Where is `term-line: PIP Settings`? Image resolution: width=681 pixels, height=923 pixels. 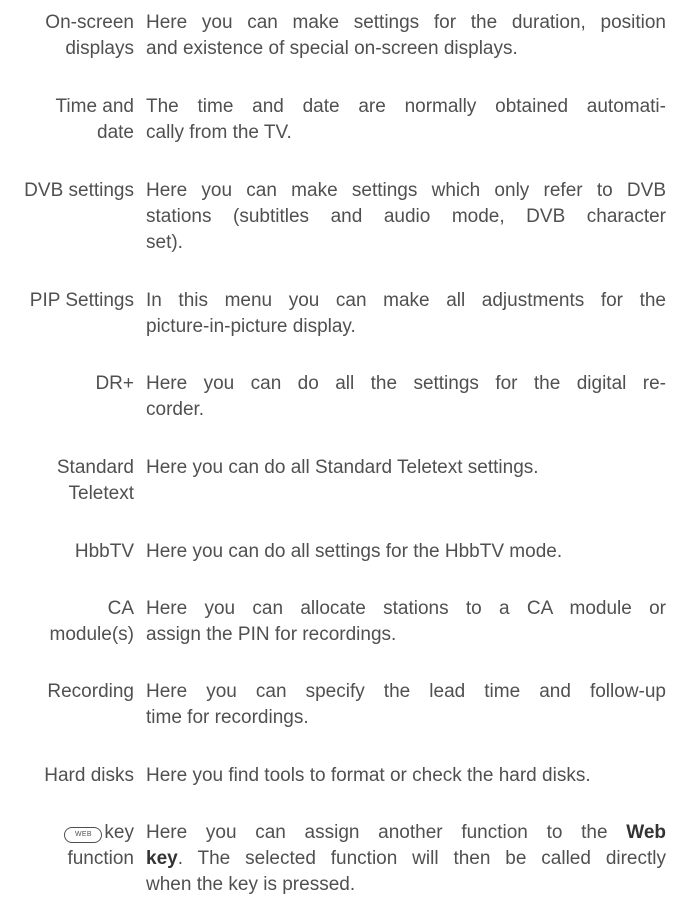 term-line: PIP Settings is located at coordinates (81, 300).